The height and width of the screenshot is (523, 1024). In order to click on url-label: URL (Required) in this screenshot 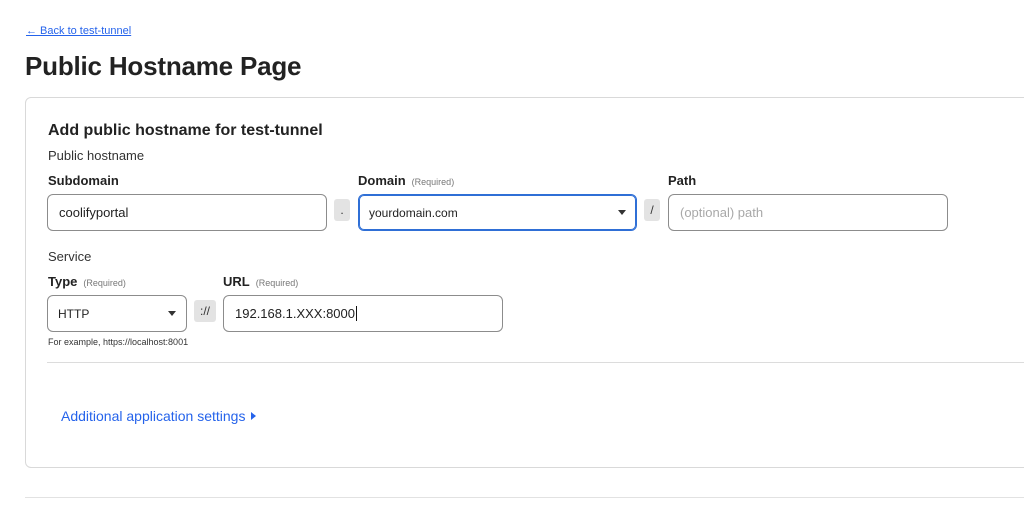, I will do `click(261, 281)`.